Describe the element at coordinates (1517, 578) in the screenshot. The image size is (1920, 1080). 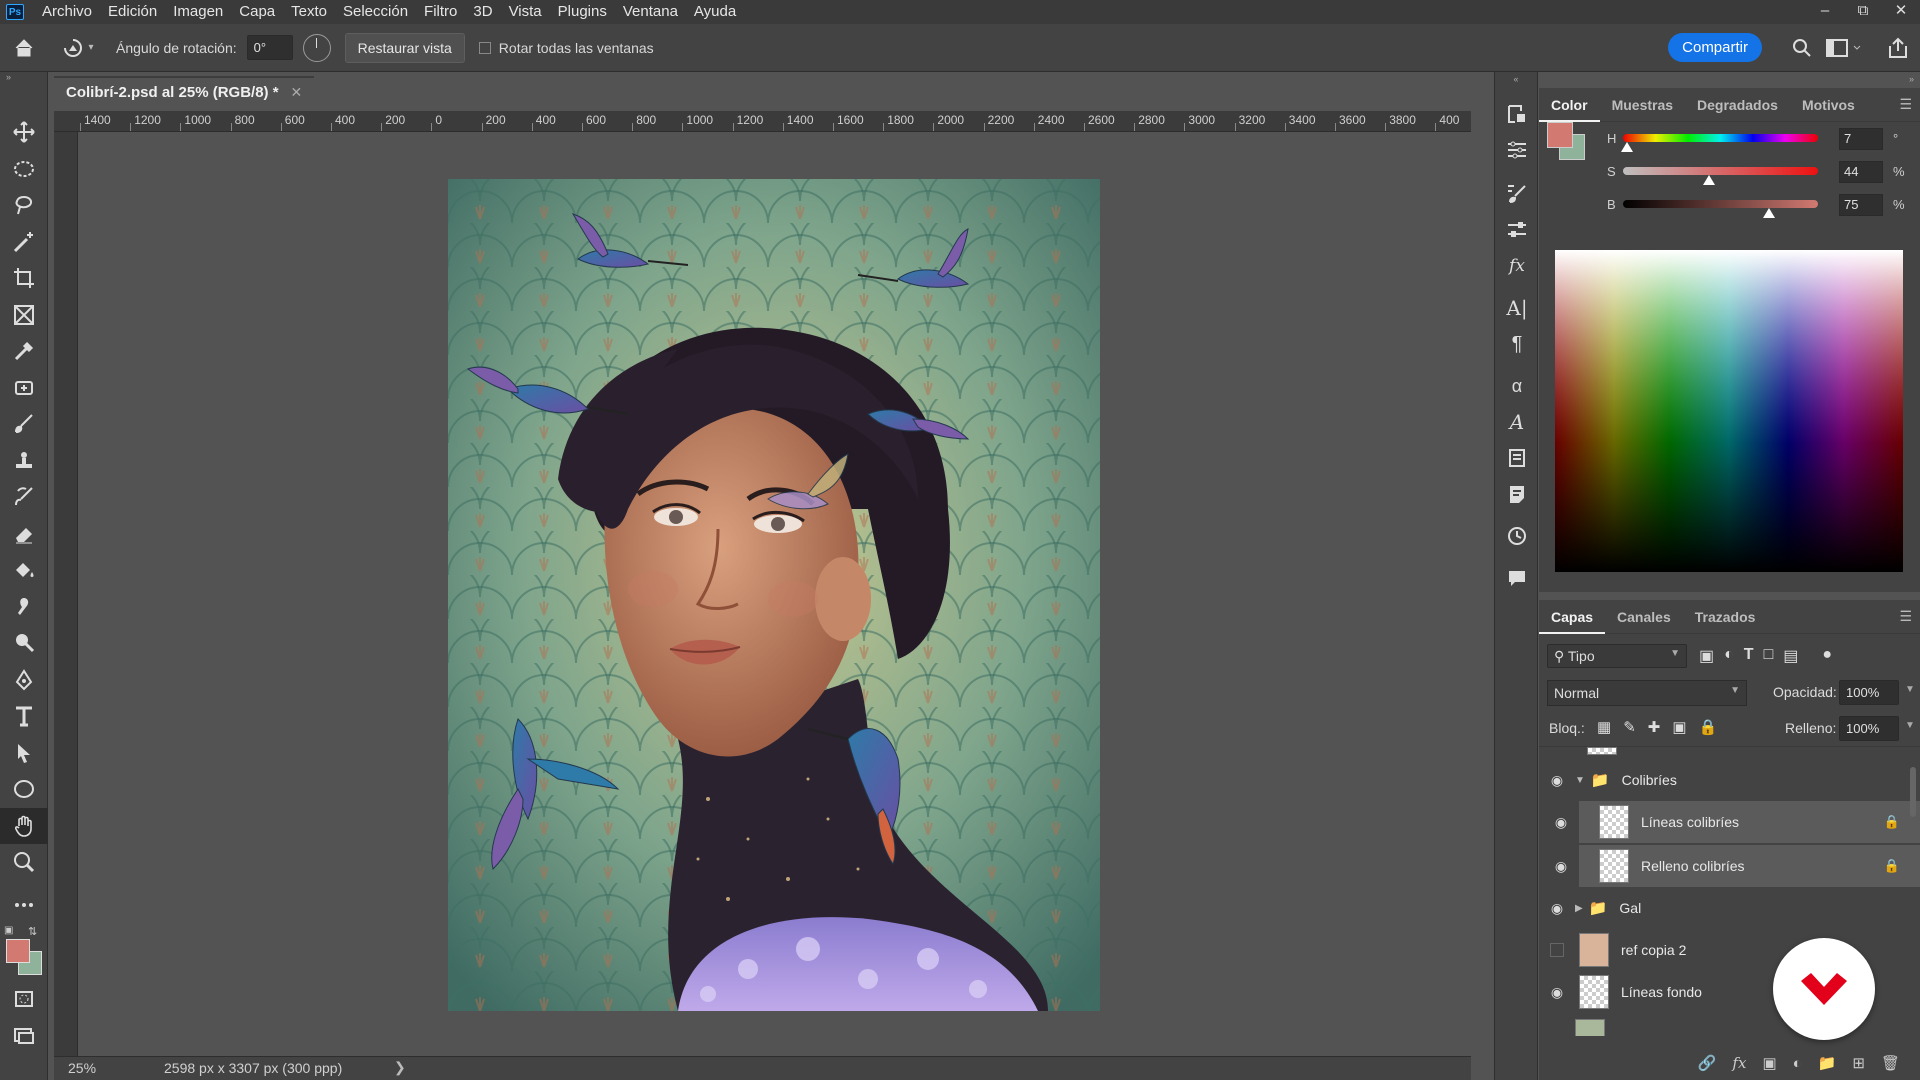
I see `comments-icon` at that location.